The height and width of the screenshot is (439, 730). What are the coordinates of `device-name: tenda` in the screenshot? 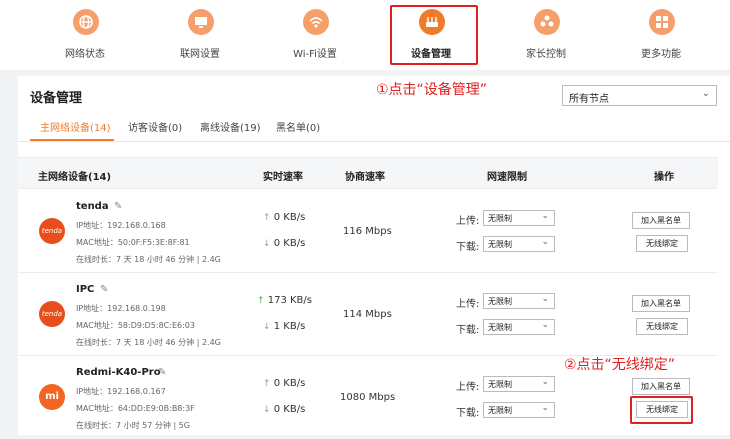 It's located at (92, 206).